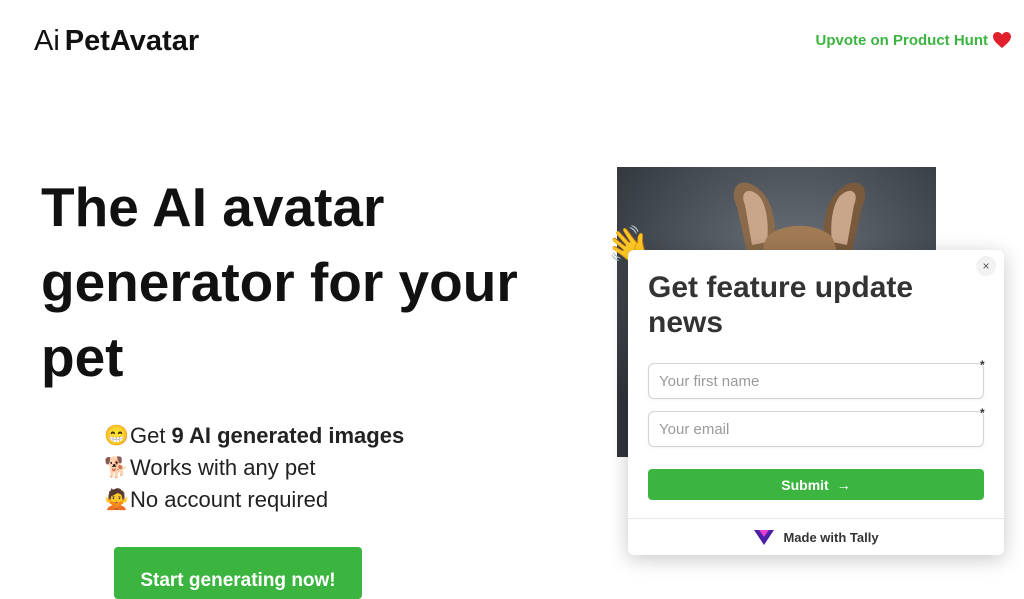  Describe the element at coordinates (223, 467) in the screenshot. I see `feature-any-pet-label: Works with any pet` at that location.